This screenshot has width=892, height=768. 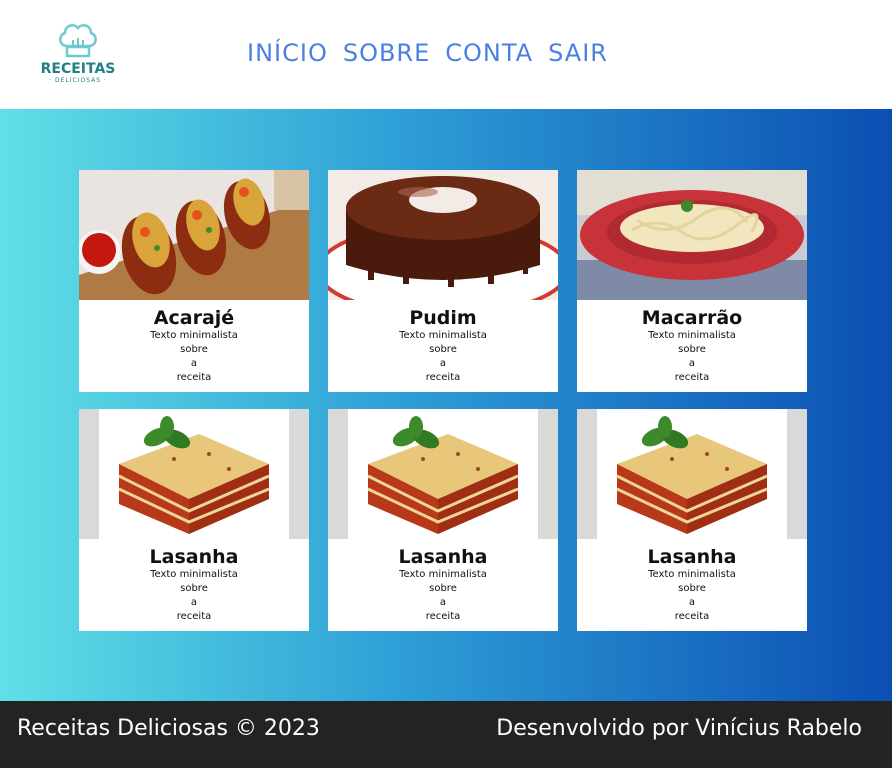 I want to click on logo-subtitle: · DELICIOSAS ·, so click(x=78, y=80).